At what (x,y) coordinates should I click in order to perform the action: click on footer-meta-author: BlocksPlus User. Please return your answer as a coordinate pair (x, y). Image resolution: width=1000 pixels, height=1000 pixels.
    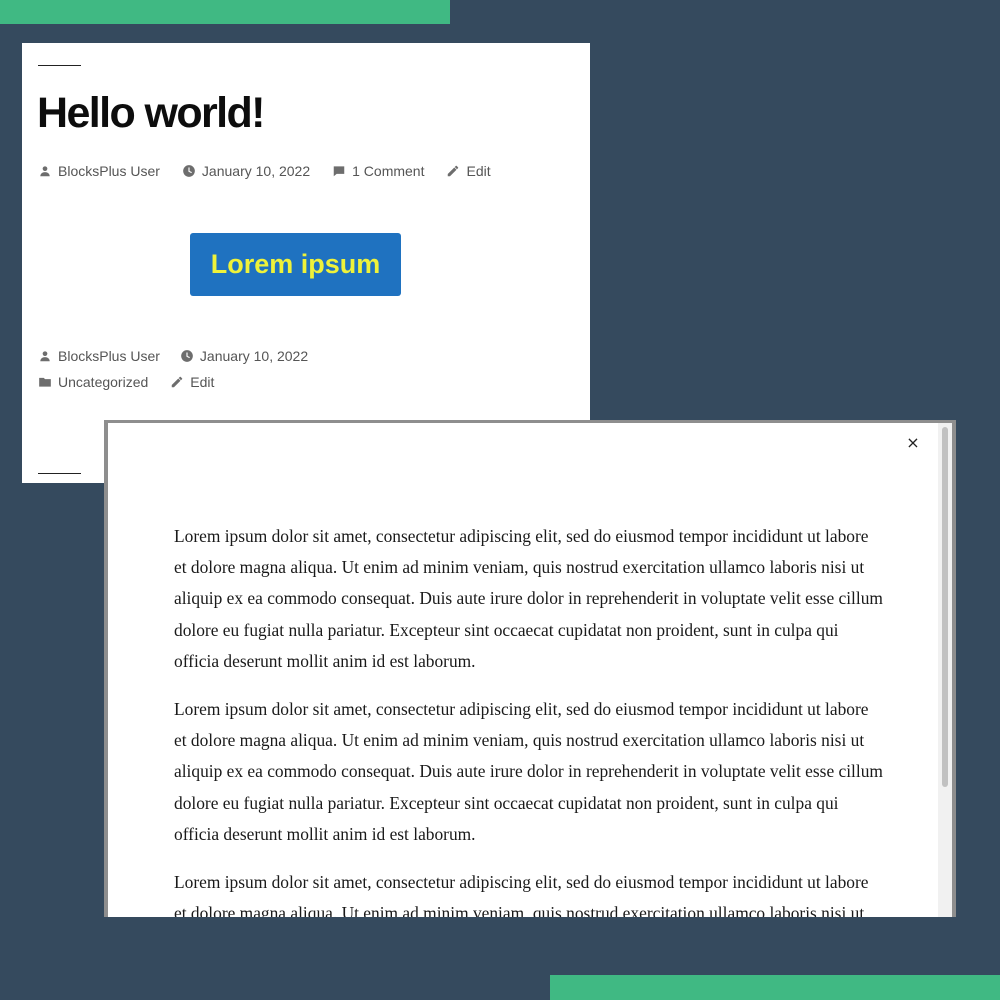
    Looking at the image, I should click on (99, 356).